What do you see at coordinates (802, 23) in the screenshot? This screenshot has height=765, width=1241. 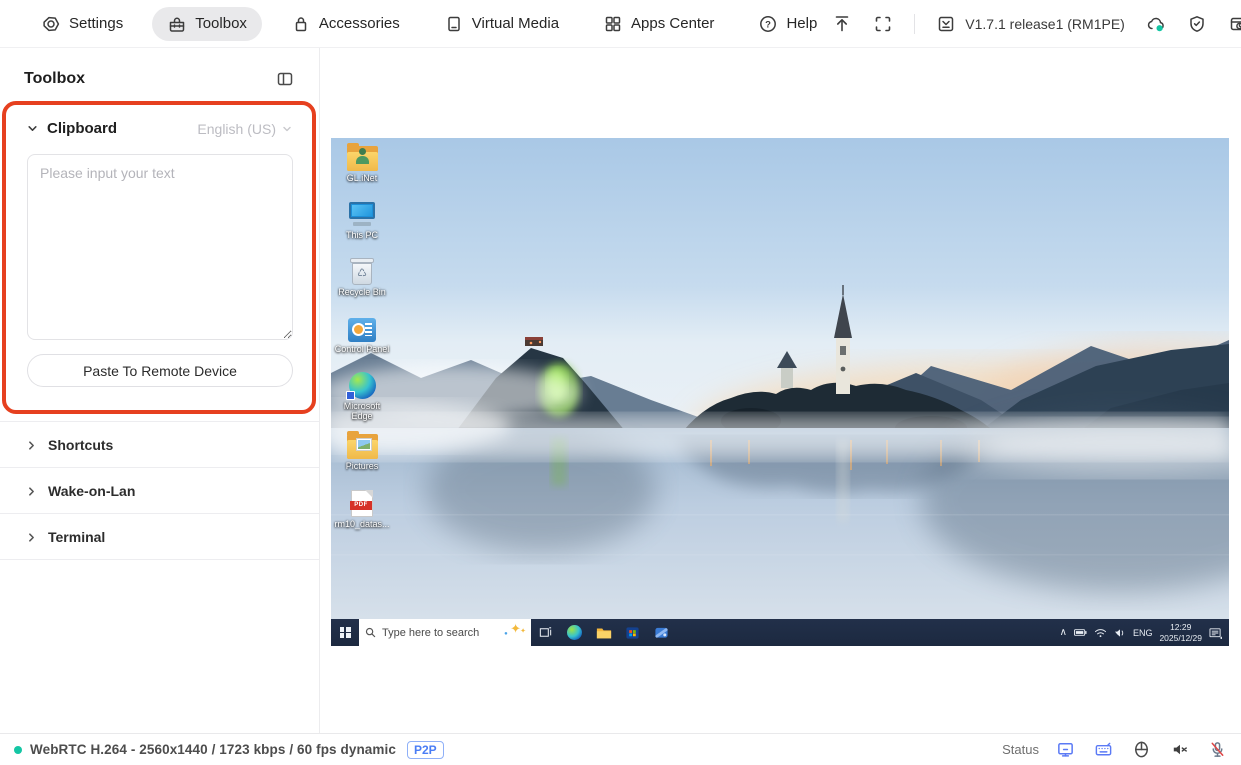 I see `nav-help-label: Help` at bounding box center [802, 23].